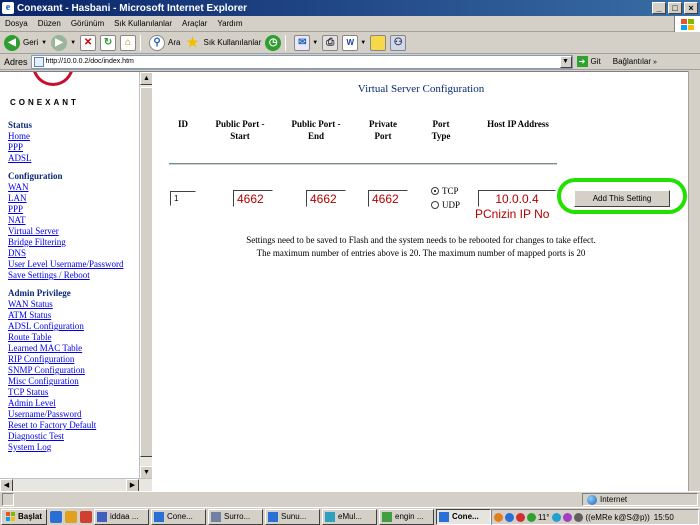 This screenshot has height=525, width=700. Describe the element at coordinates (222, 43) in the screenshot. I see `favorites-button: ★ Sık Kullanılanlar` at that location.